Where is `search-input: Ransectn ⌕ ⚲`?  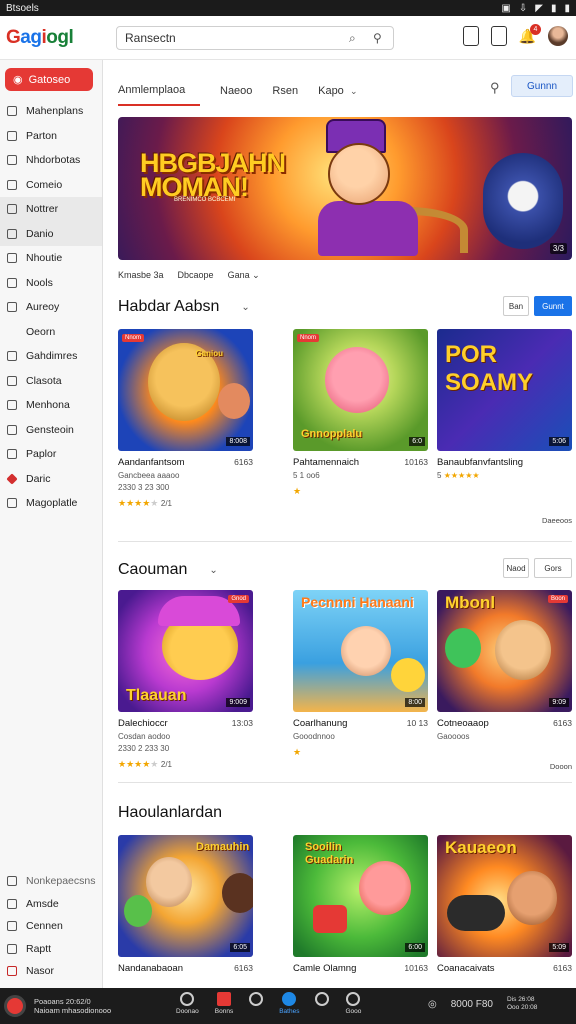
search-input: Ransectn ⌕ ⚲ is located at coordinates (255, 38).